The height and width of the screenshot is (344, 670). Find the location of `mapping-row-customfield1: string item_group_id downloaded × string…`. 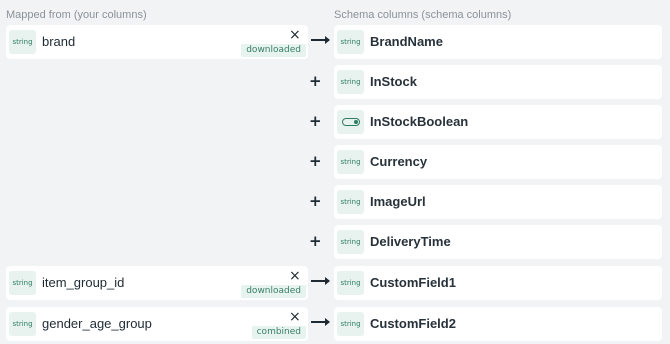

mapping-row-customfield1: string item_group_id downloaded × string… is located at coordinates (335, 283).